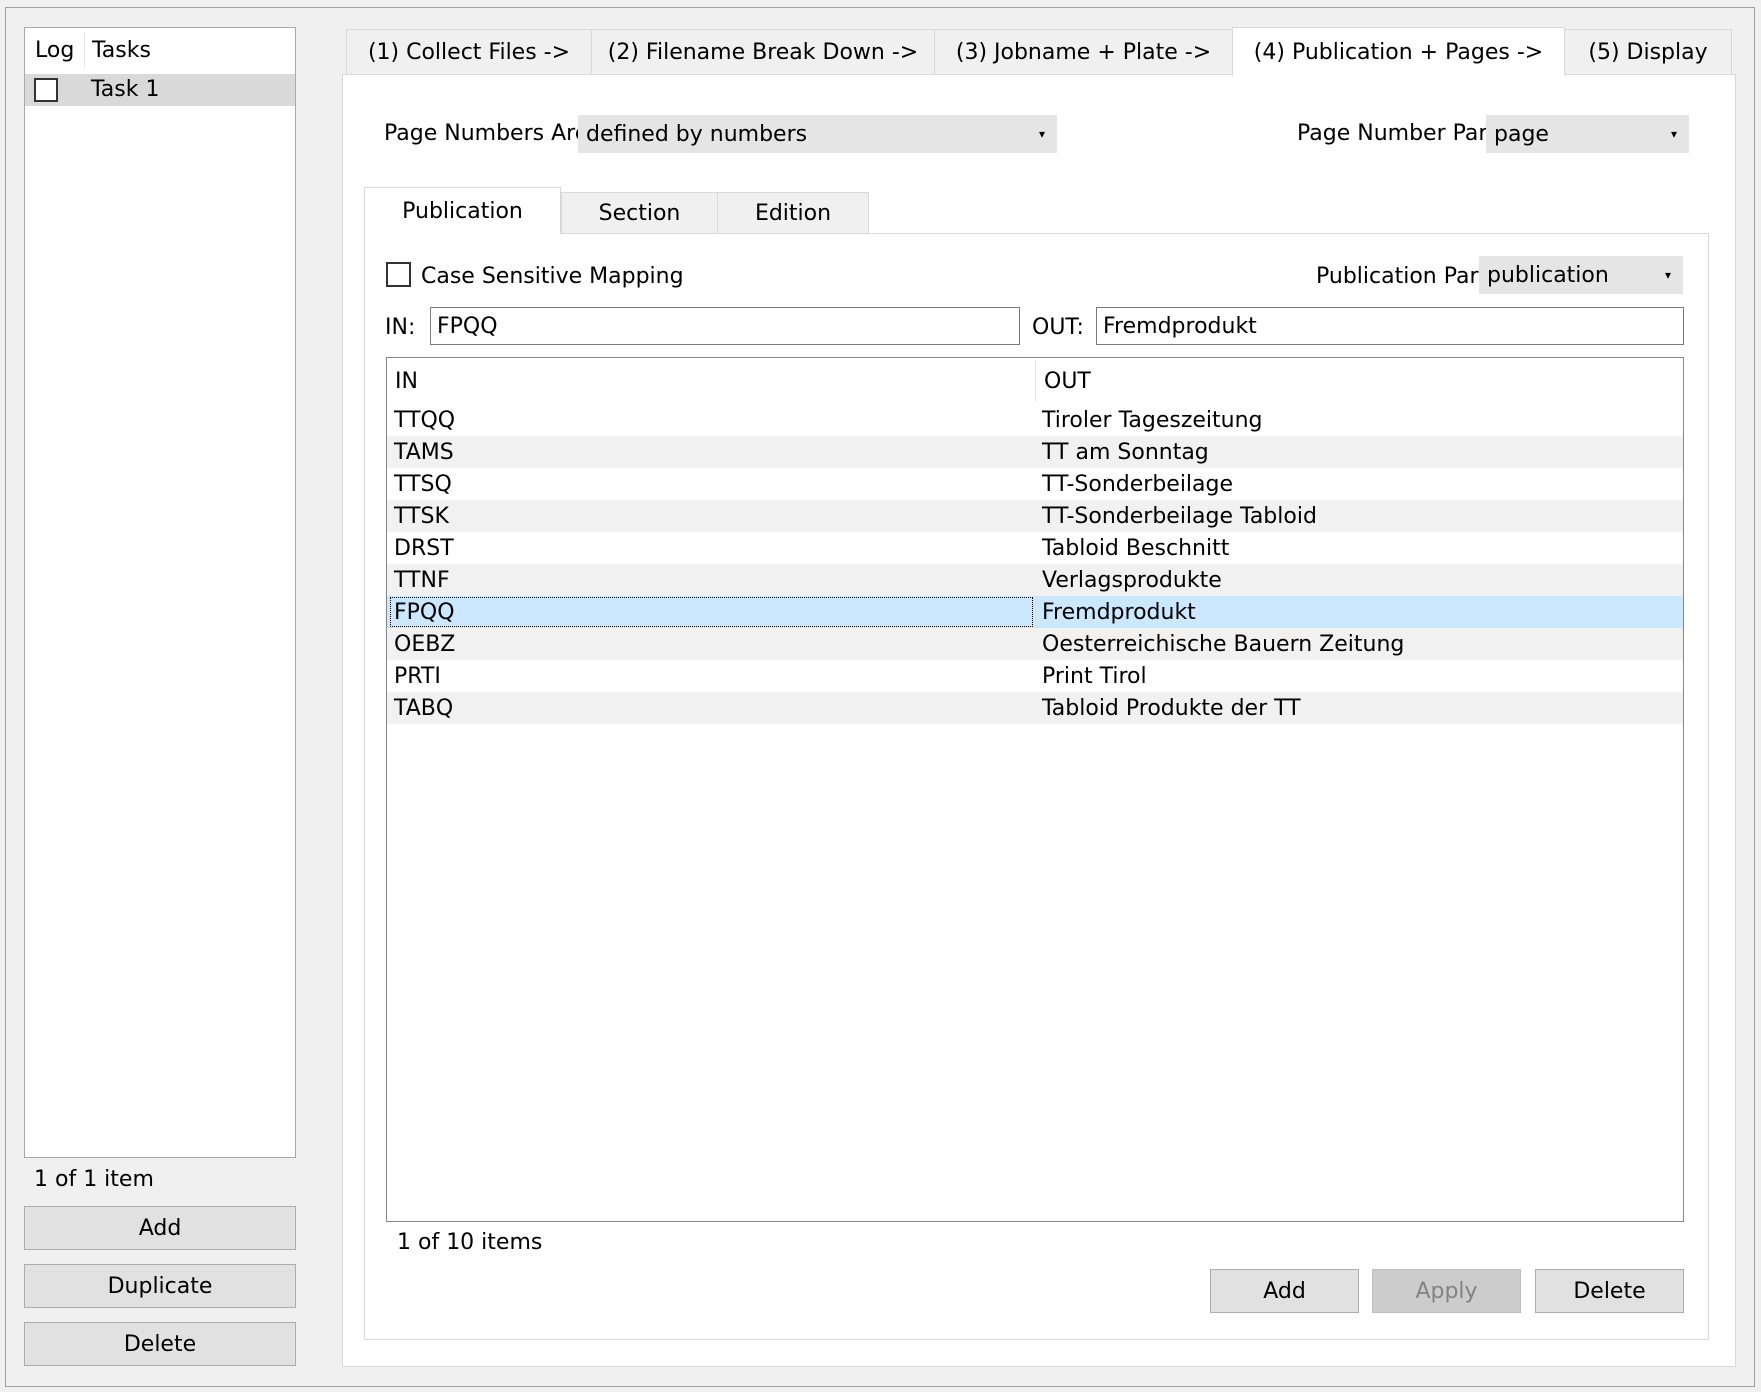 The image size is (1761, 1392). I want to click on table-row: FPQQ Fremdprodukt, so click(1035, 612).